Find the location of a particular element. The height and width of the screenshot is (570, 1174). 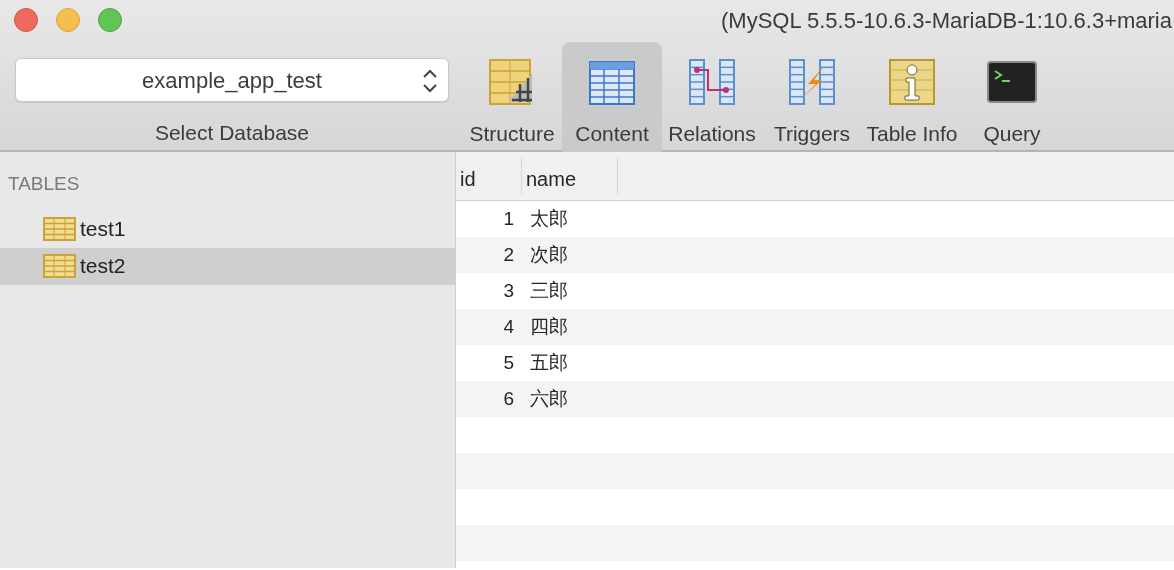

toolbar-tab: Relations is located at coordinates (712, 97).